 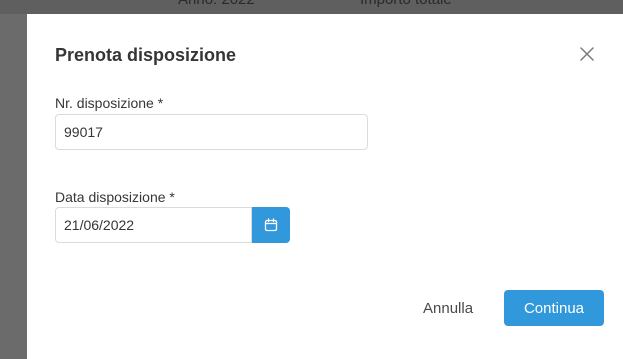 What do you see at coordinates (406, 4) in the screenshot?
I see `background-column-header: Importo totale` at bounding box center [406, 4].